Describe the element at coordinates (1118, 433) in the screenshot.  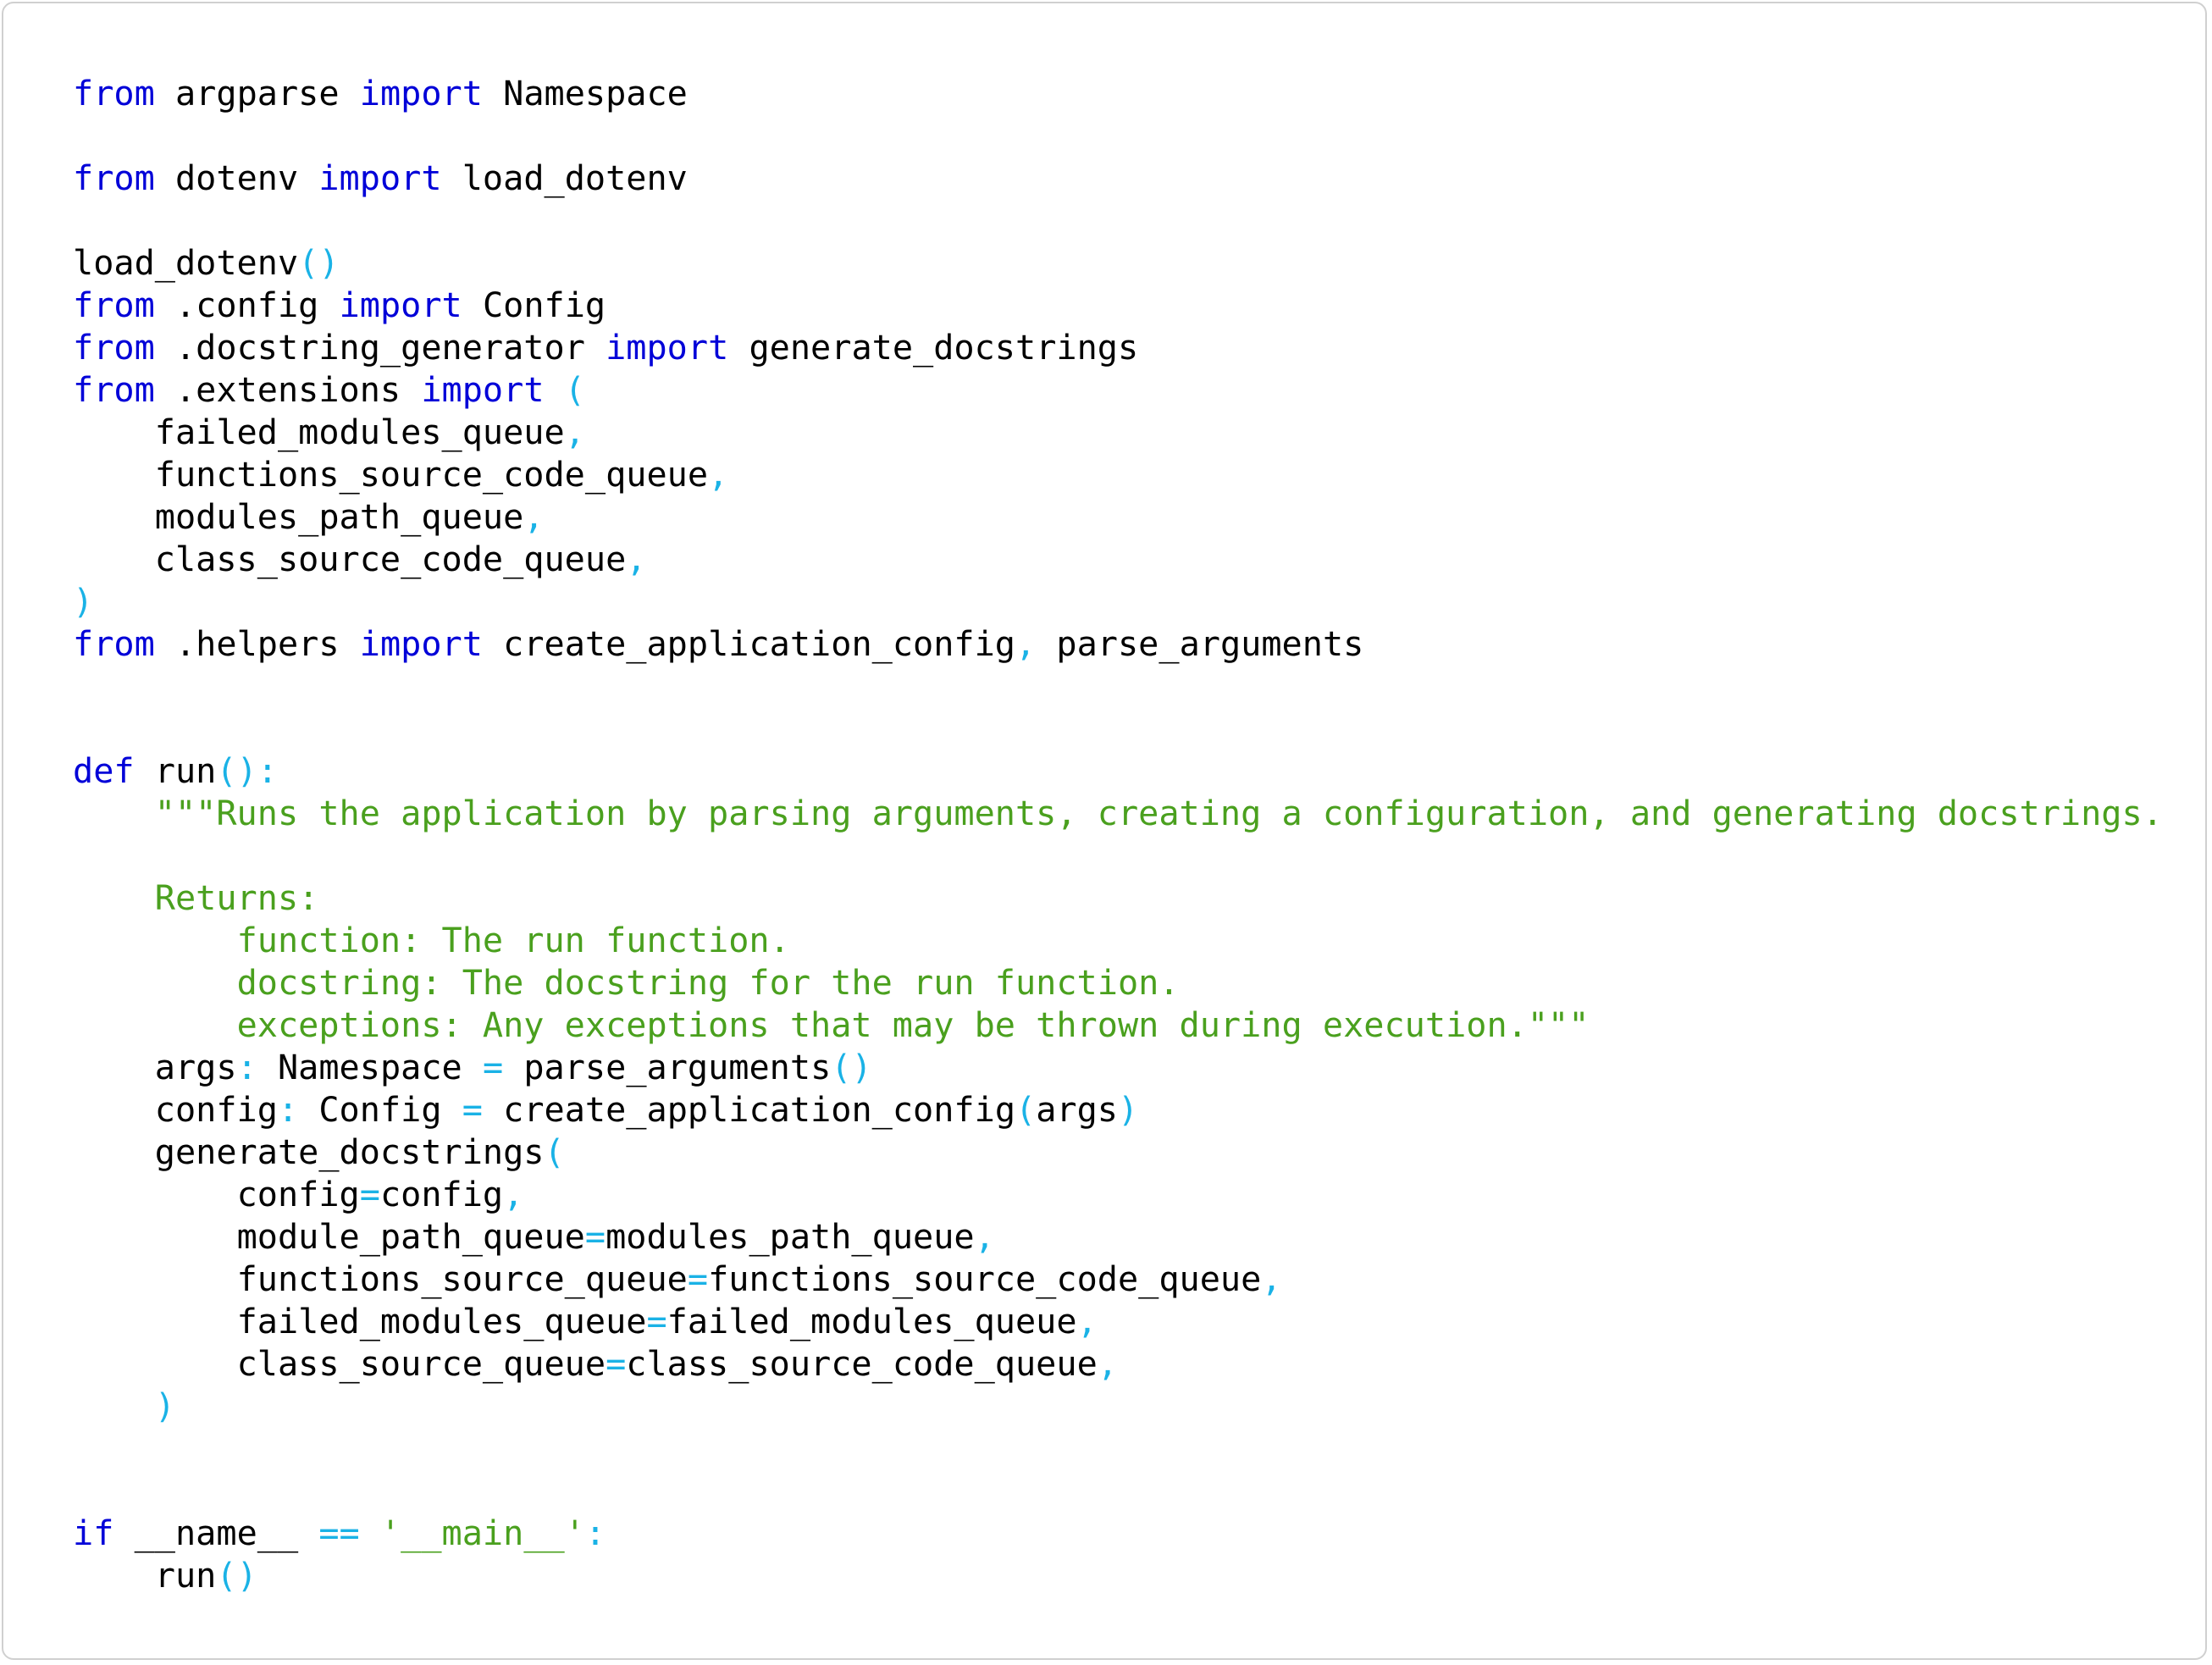
I see `code-line: failed_modules_queue,` at that location.